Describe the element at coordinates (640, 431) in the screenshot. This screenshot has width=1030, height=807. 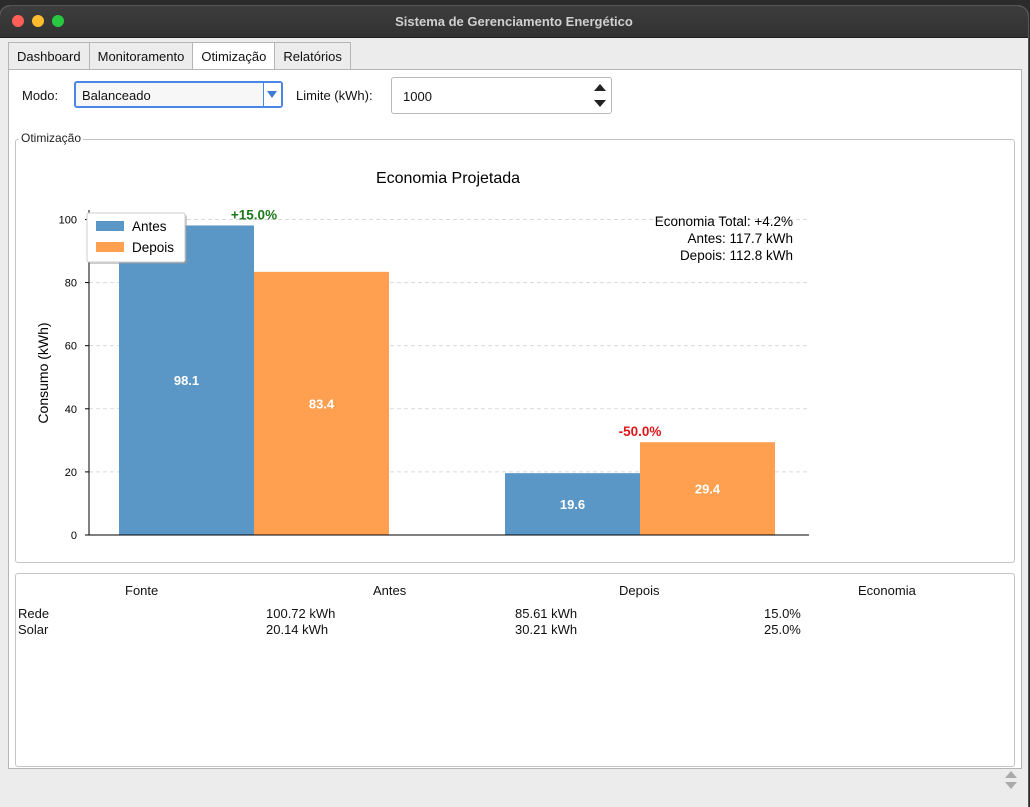
I see `change-label: -50.0%` at that location.